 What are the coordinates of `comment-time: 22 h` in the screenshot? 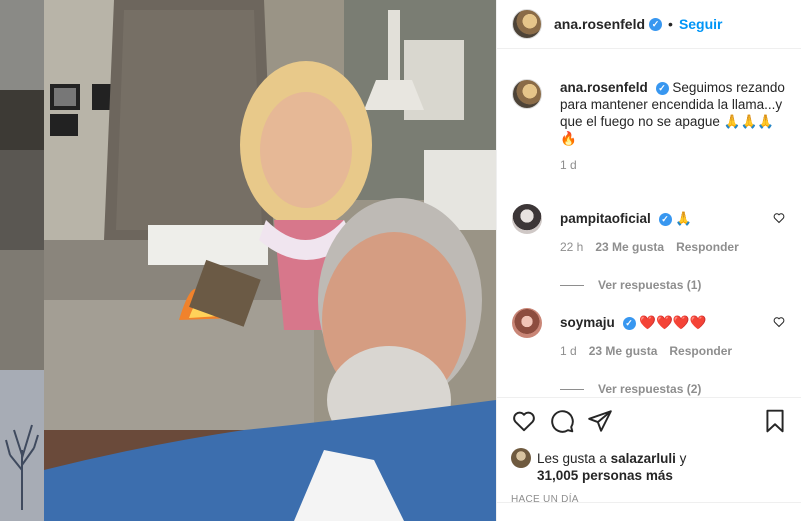 It's located at (571, 247).